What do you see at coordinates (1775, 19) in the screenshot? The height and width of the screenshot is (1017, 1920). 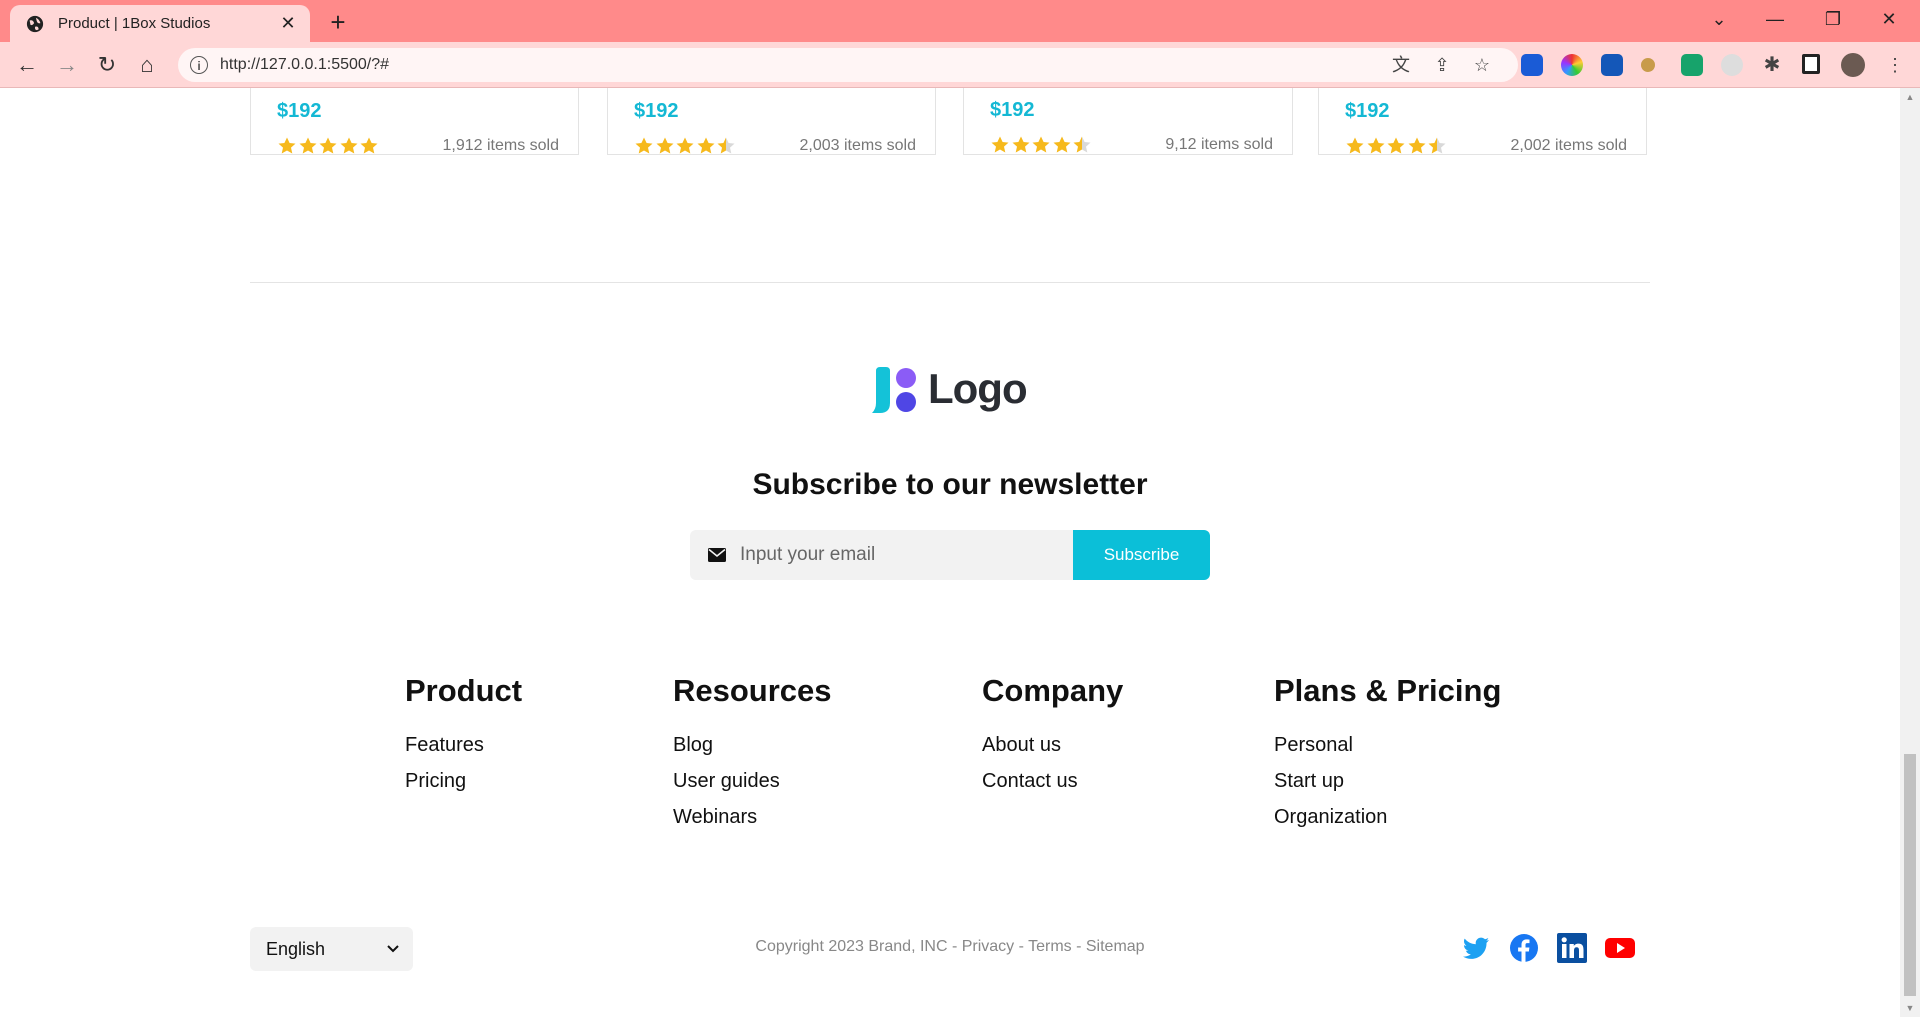 I see `minimize-button: —` at bounding box center [1775, 19].